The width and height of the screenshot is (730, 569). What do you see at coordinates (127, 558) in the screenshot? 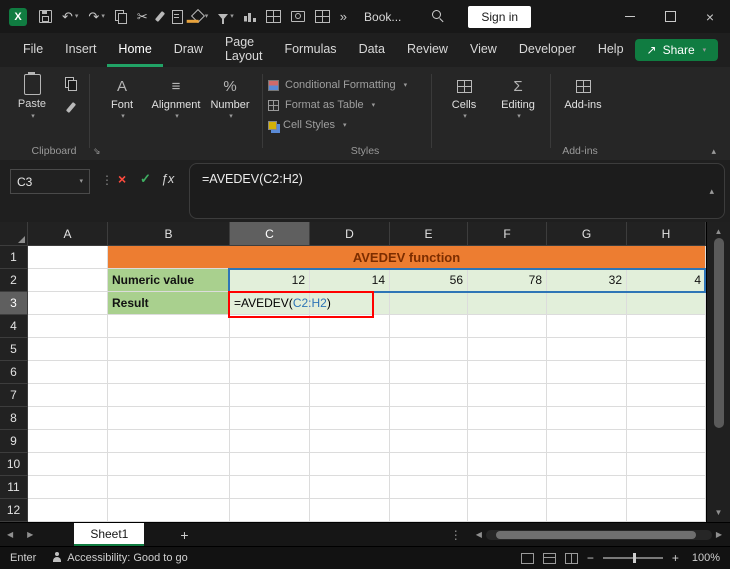
I see `accessibility-status: Accessibility: Good to go` at bounding box center [127, 558].